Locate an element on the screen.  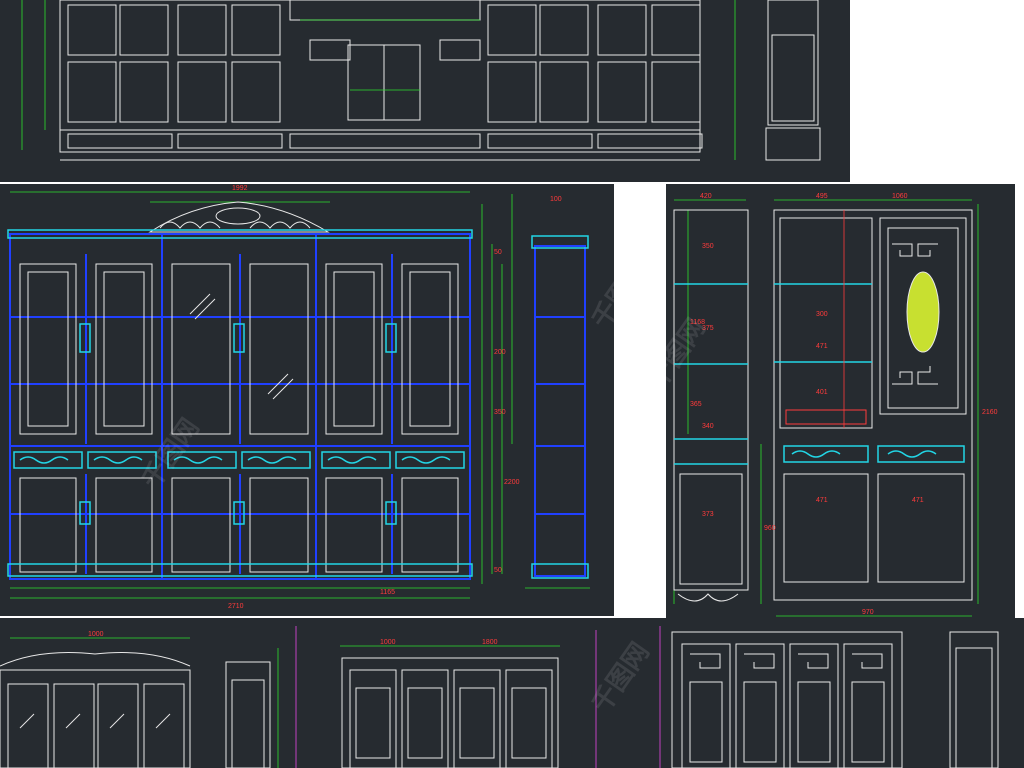
dim-f: 471 is located at coordinates (822, 346).